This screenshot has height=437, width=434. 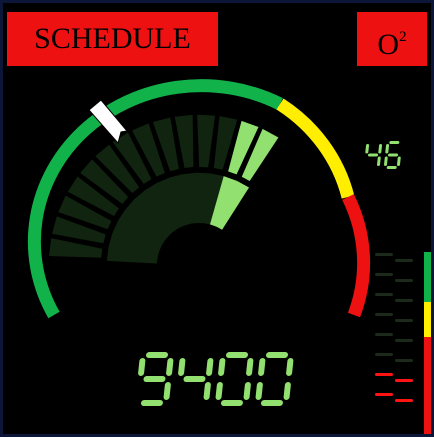 I want to click on gauge-arc-red, so click(x=356, y=256).